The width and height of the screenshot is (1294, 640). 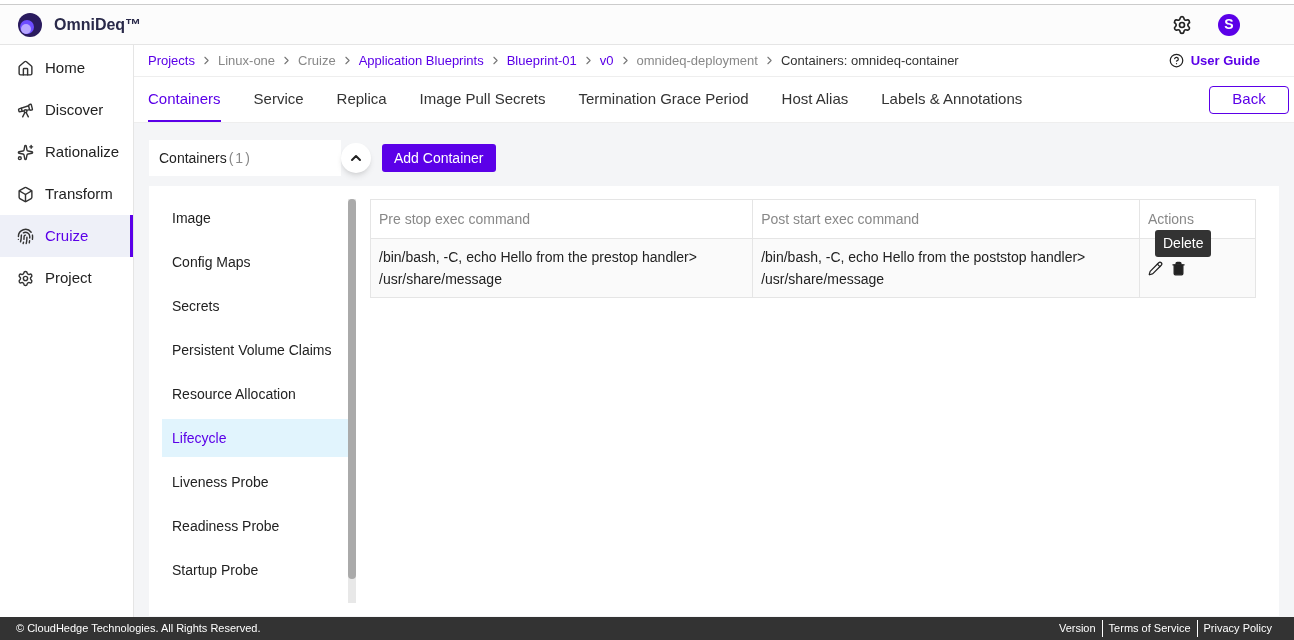 I want to click on section-item: Lifecycle, so click(x=255, y=438).